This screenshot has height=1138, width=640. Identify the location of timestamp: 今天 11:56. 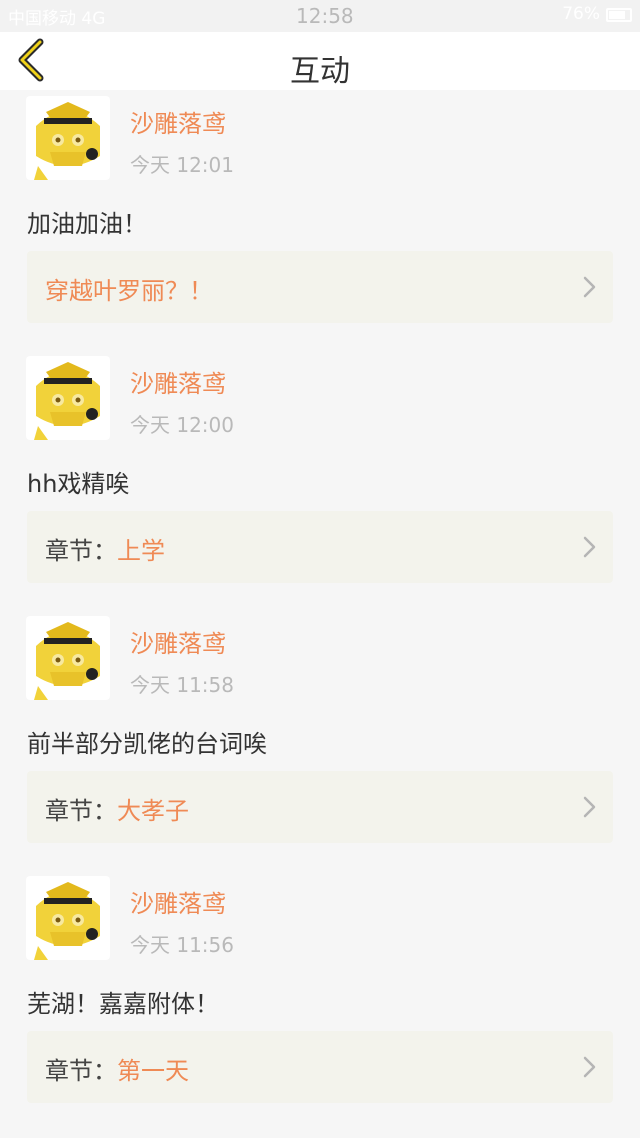
(182, 945).